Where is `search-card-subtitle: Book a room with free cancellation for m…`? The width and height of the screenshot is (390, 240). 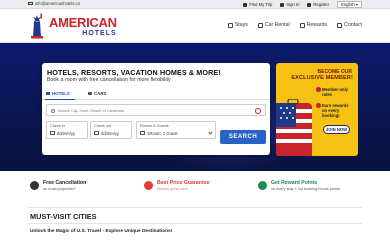 search-card-subtitle: Book a room with free cancellation for m… is located at coordinates (109, 79).